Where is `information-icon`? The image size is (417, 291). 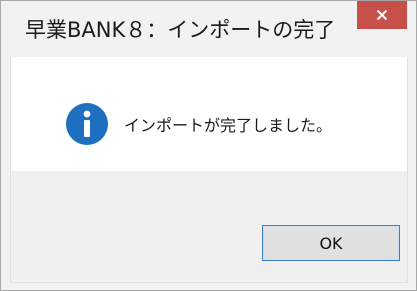 information-icon is located at coordinates (87, 124).